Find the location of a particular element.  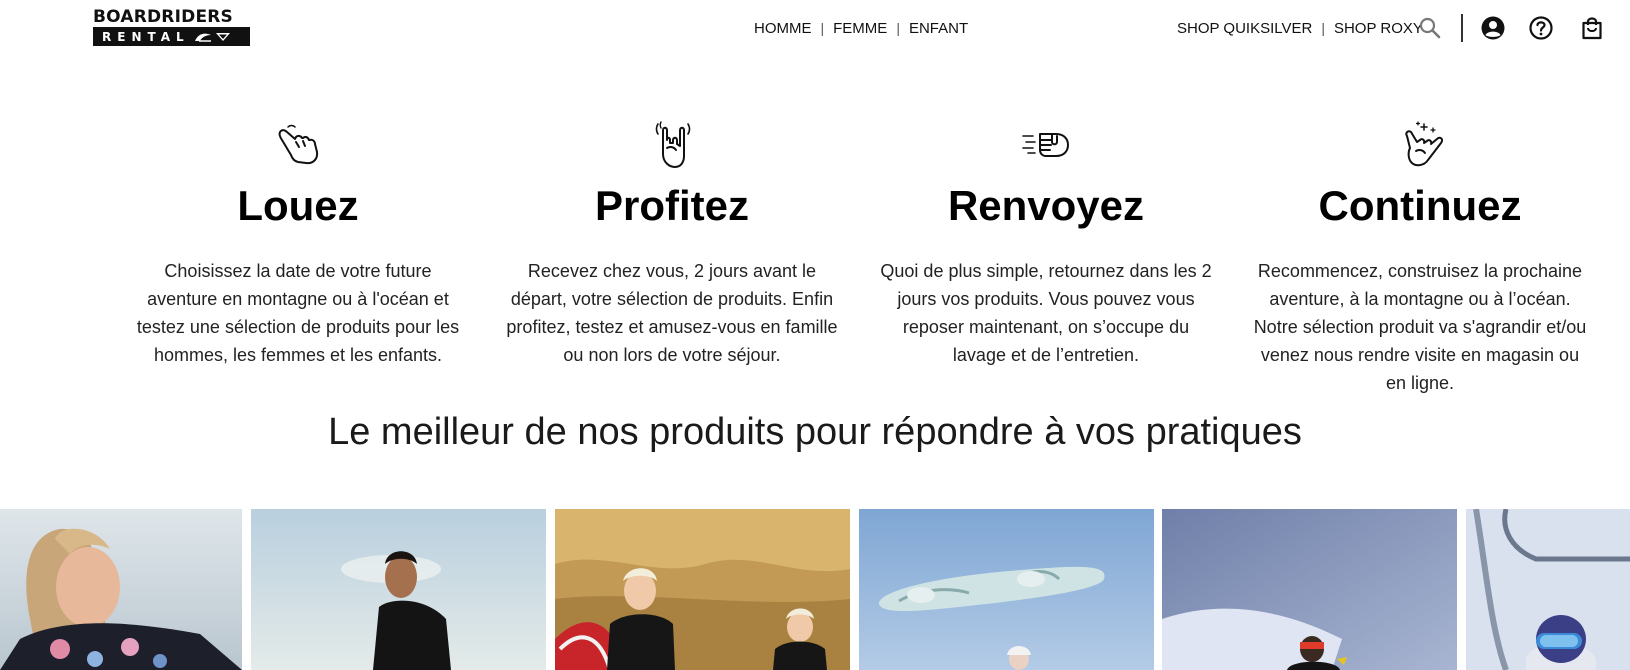

search-icon is located at coordinates (1430, 28).